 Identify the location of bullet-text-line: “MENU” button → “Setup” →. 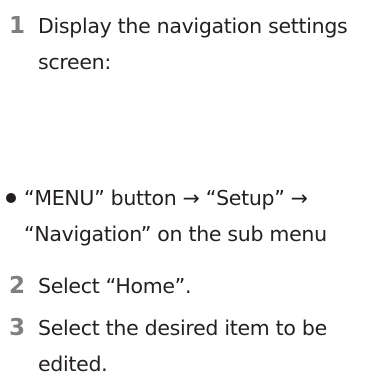
(166, 198).